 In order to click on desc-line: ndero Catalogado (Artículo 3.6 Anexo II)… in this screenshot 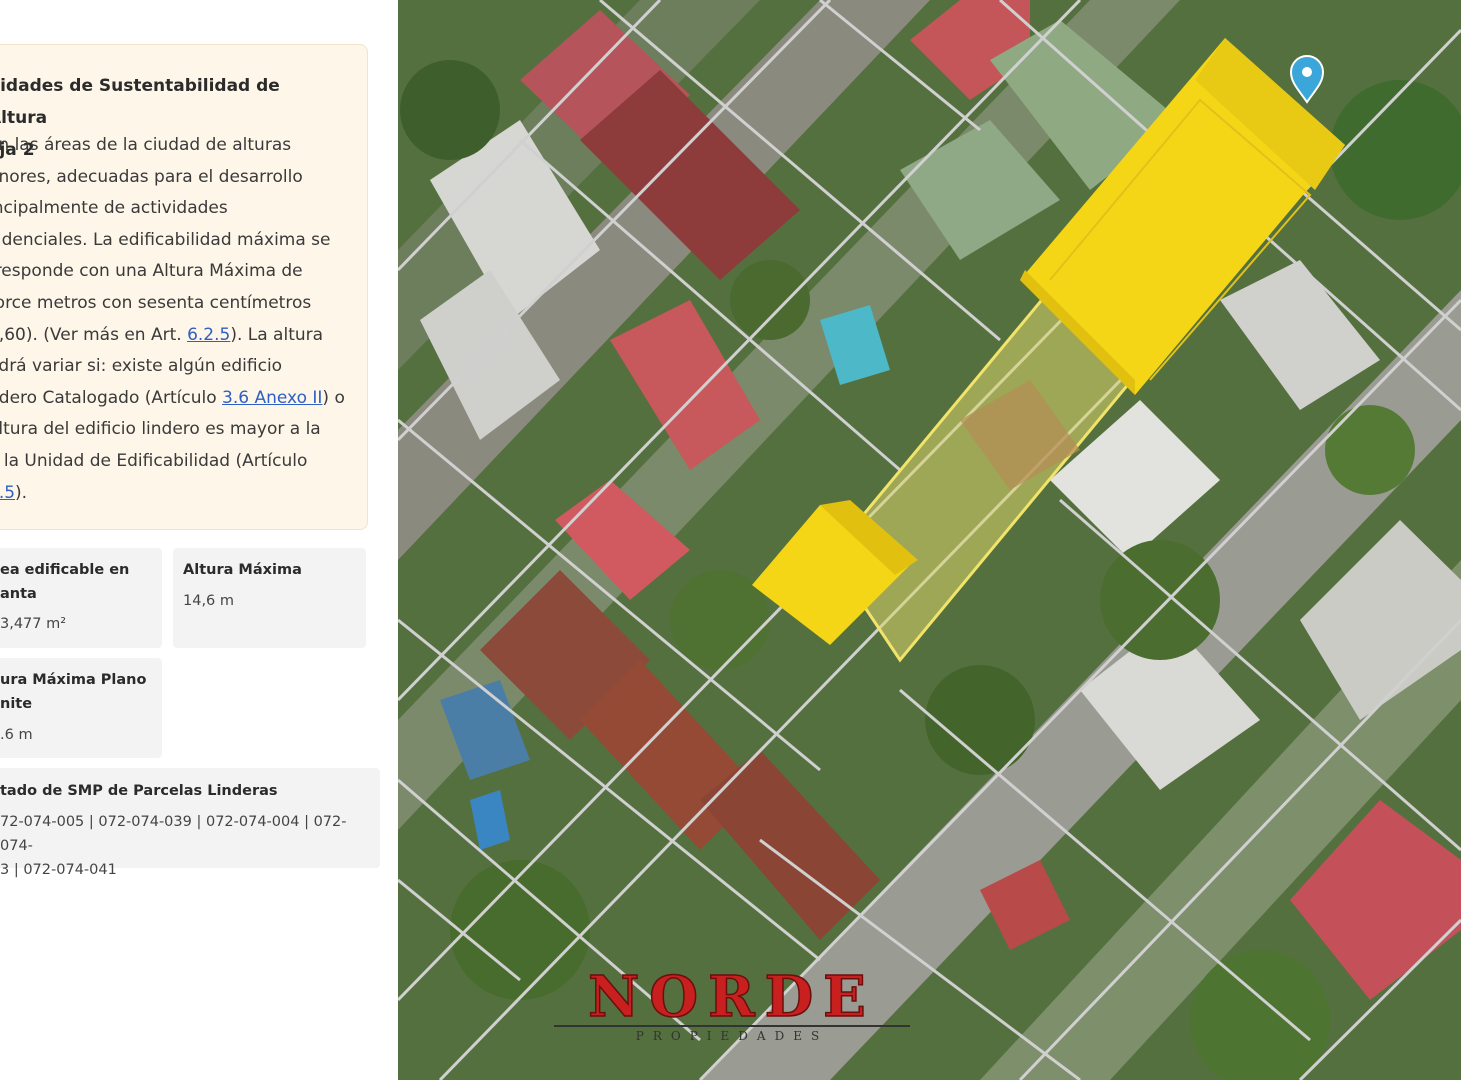, I will do `click(175, 399)`.